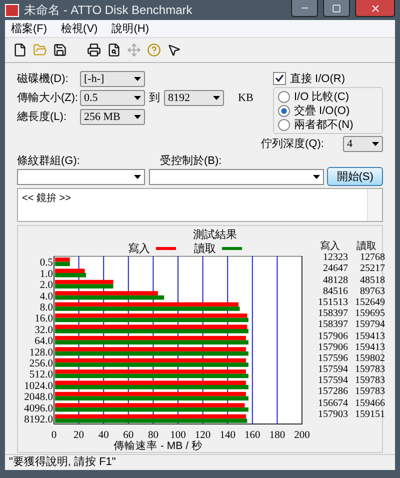 The image size is (400, 478). What do you see at coordinates (202, 435) in the screenshot?
I see `tick-label: 120` at bounding box center [202, 435].